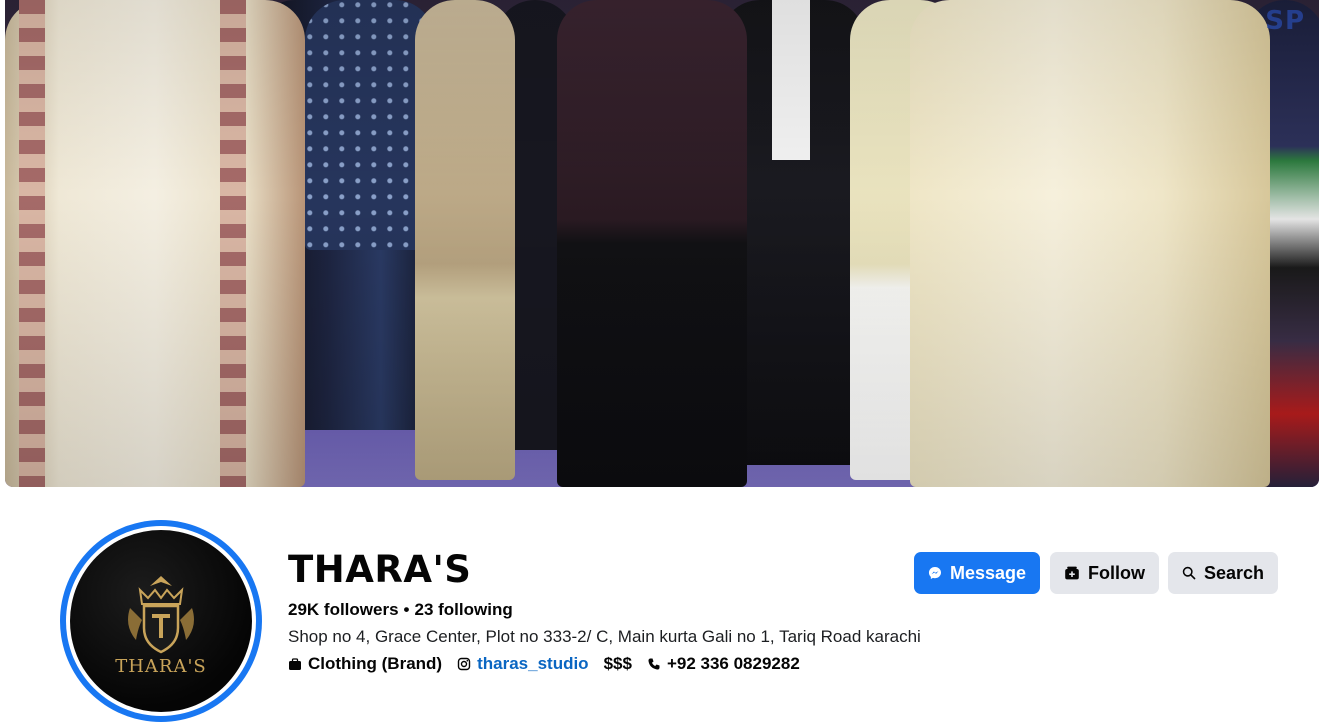  What do you see at coordinates (380, 569) in the screenshot?
I see `page-title: THARA'S` at bounding box center [380, 569].